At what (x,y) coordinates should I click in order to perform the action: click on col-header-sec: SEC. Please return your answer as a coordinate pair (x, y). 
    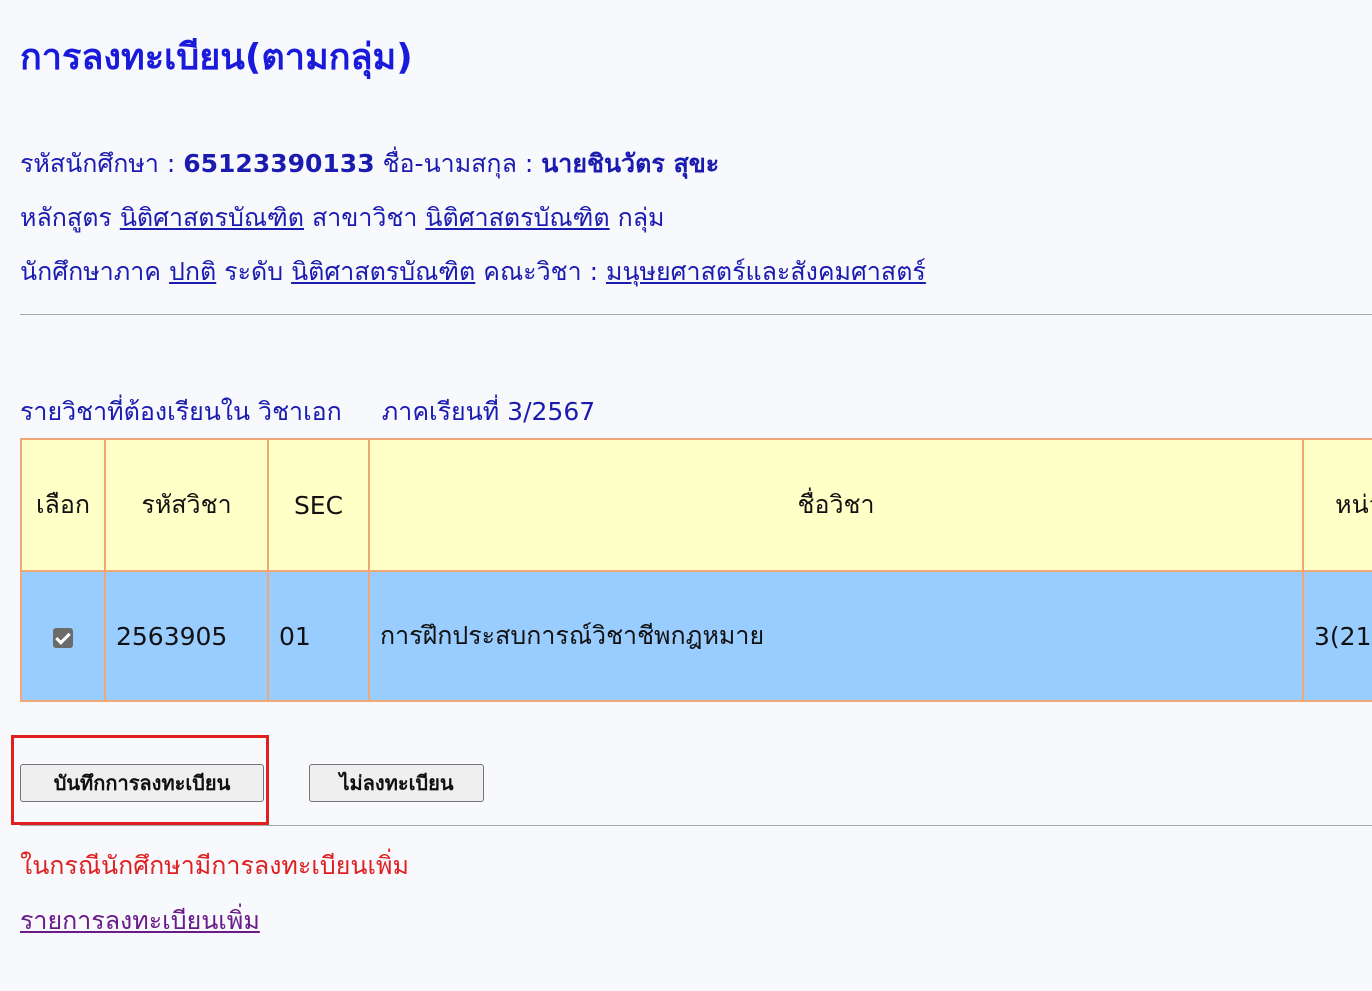
    Looking at the image, I should click on (318, 505).